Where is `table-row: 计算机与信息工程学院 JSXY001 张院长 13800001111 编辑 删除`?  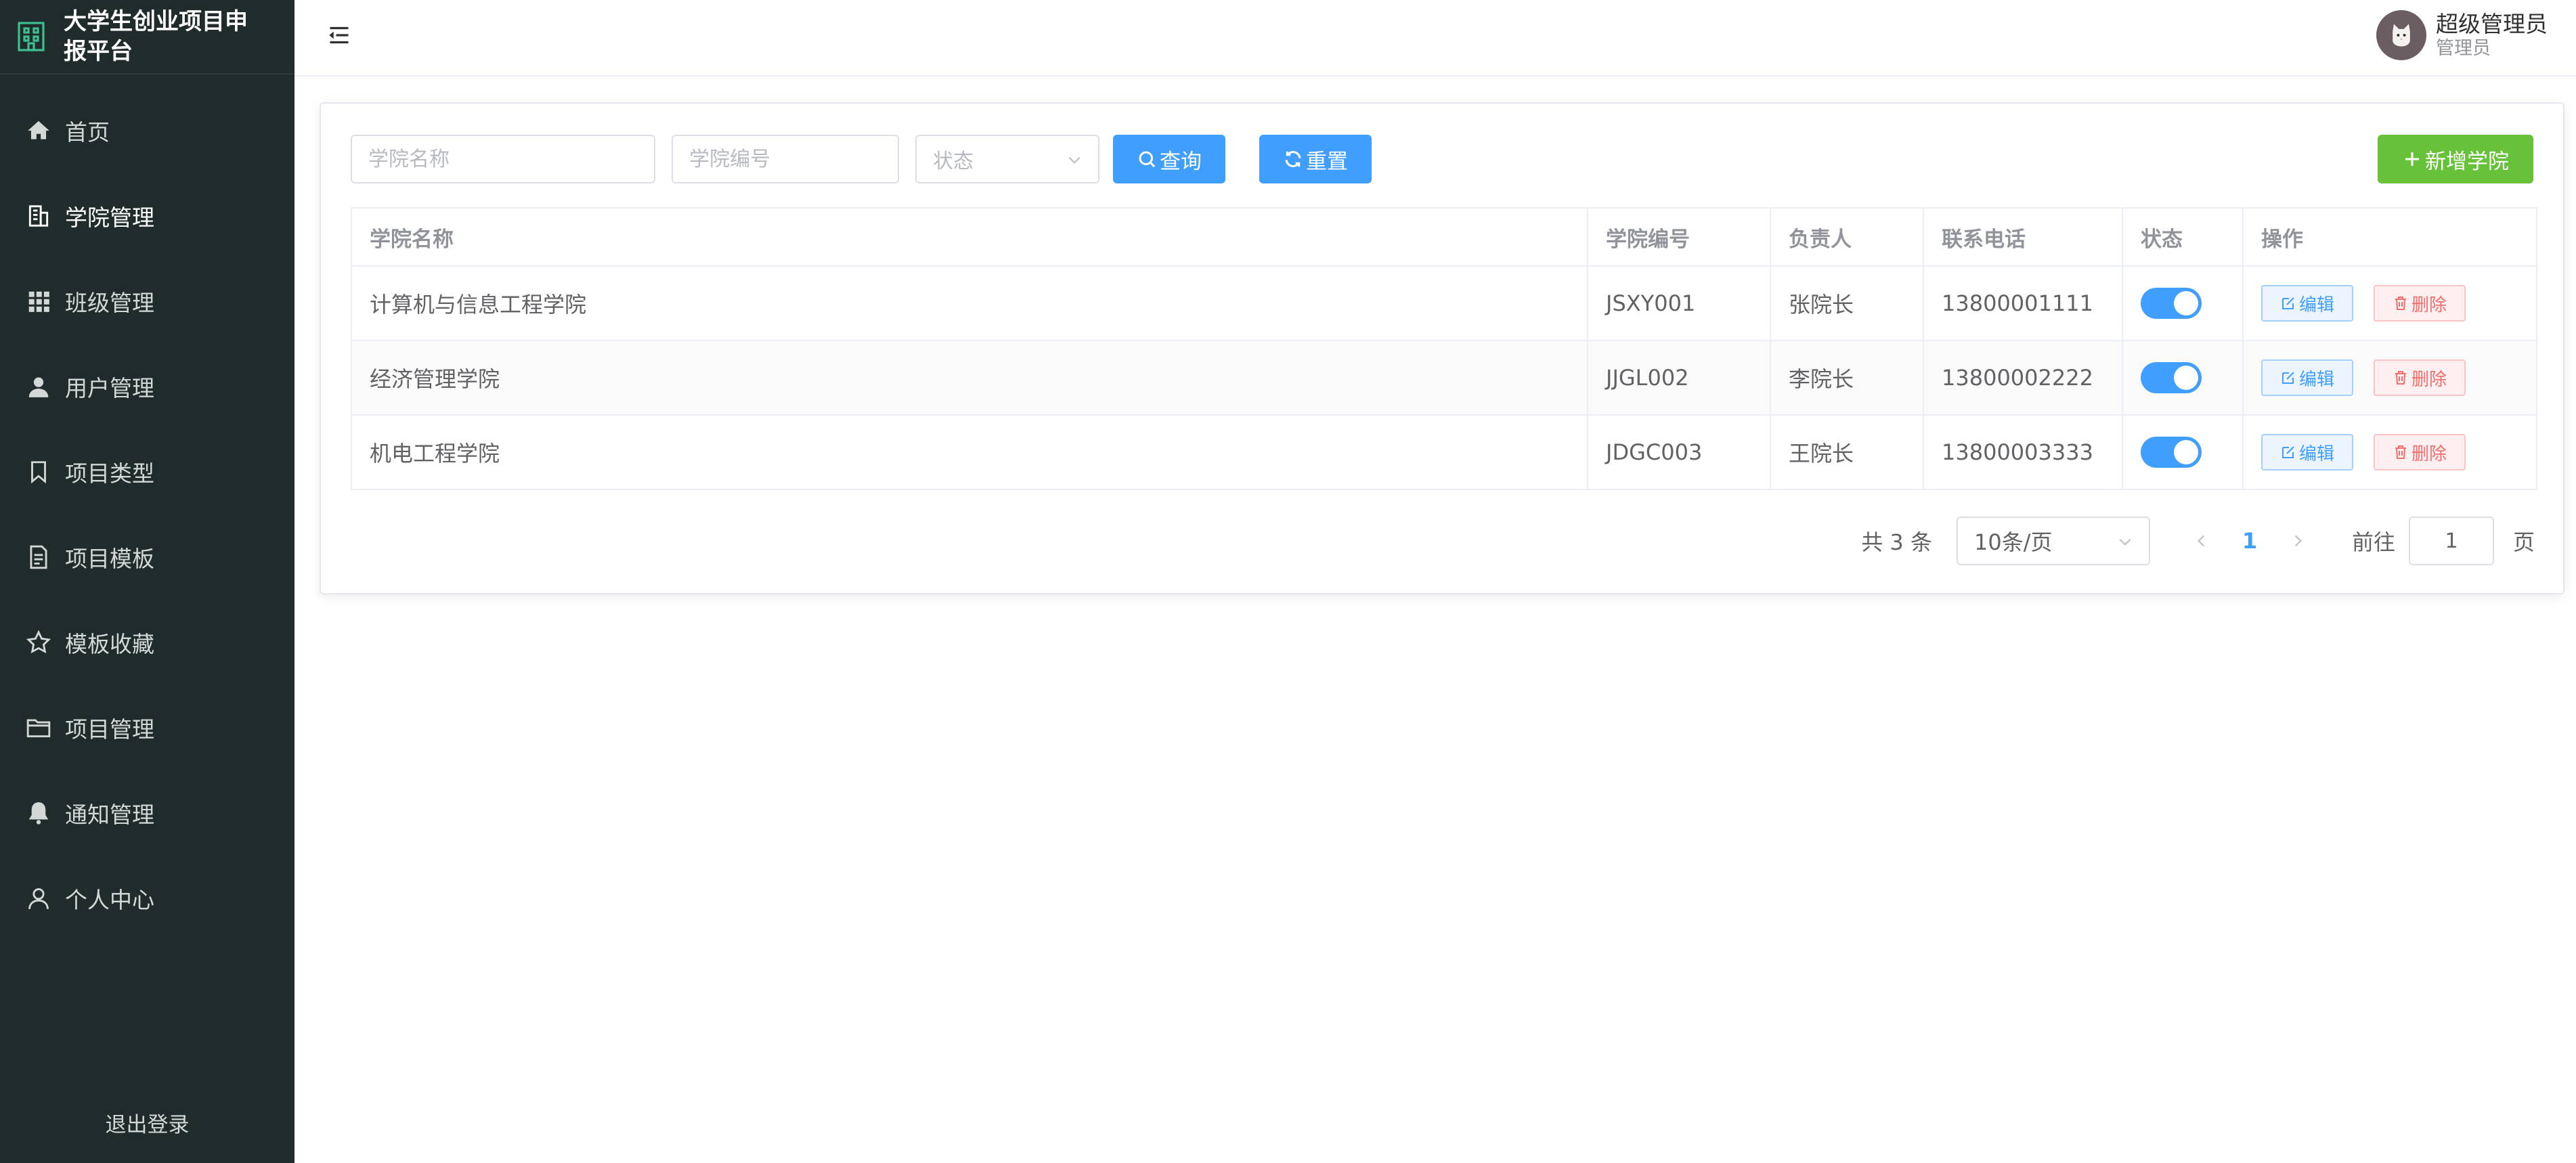
table-row: 计算机与信息工程学院 JSXY001 张院长 13800001111 编辑 删除 is located at coordinates (1444, 303).